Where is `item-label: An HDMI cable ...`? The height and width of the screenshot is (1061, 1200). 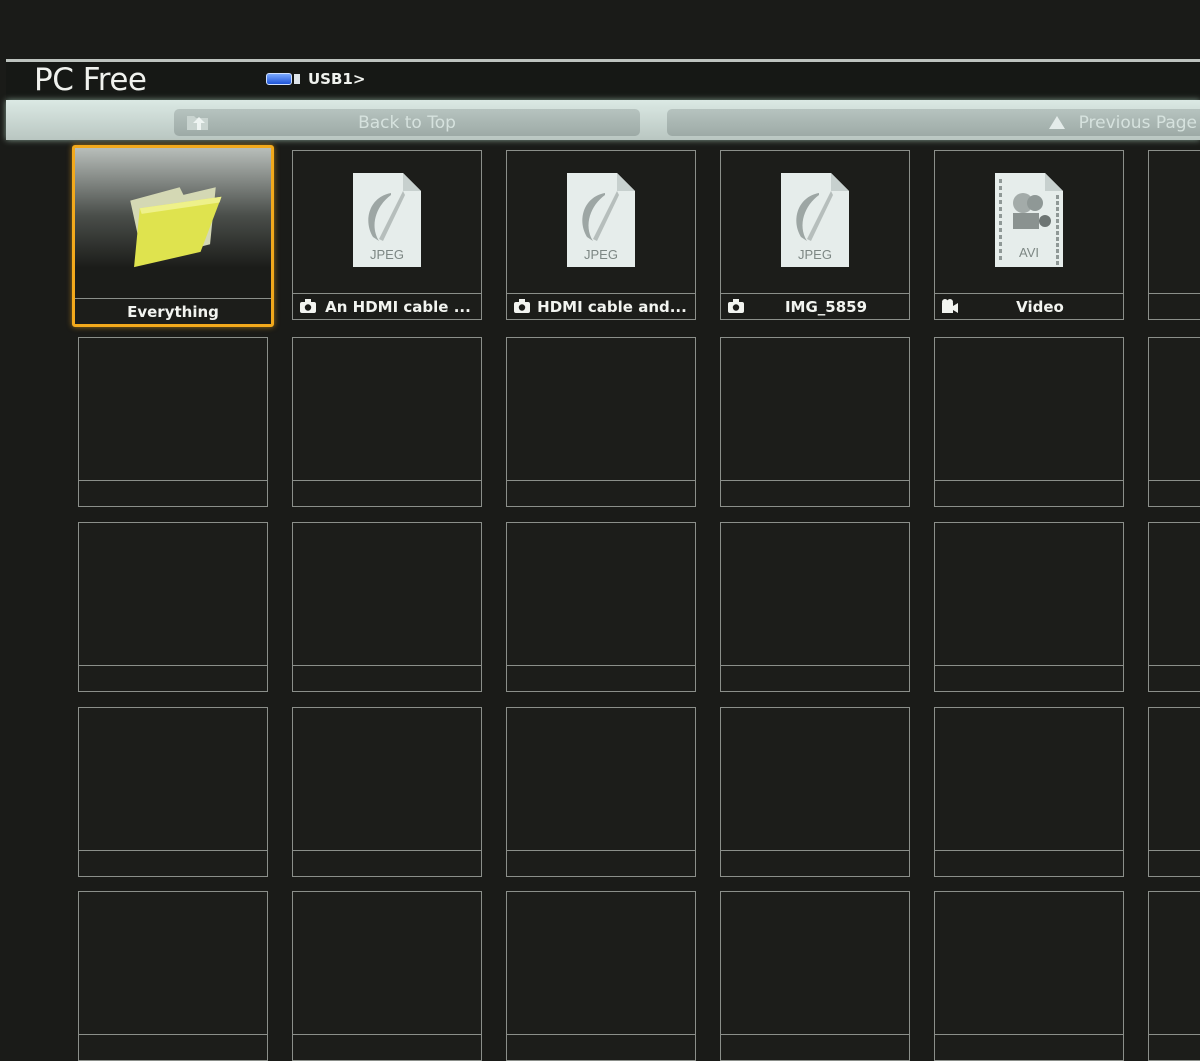
item-label: An HDMI cable ... is located at coordinates (398, 306).